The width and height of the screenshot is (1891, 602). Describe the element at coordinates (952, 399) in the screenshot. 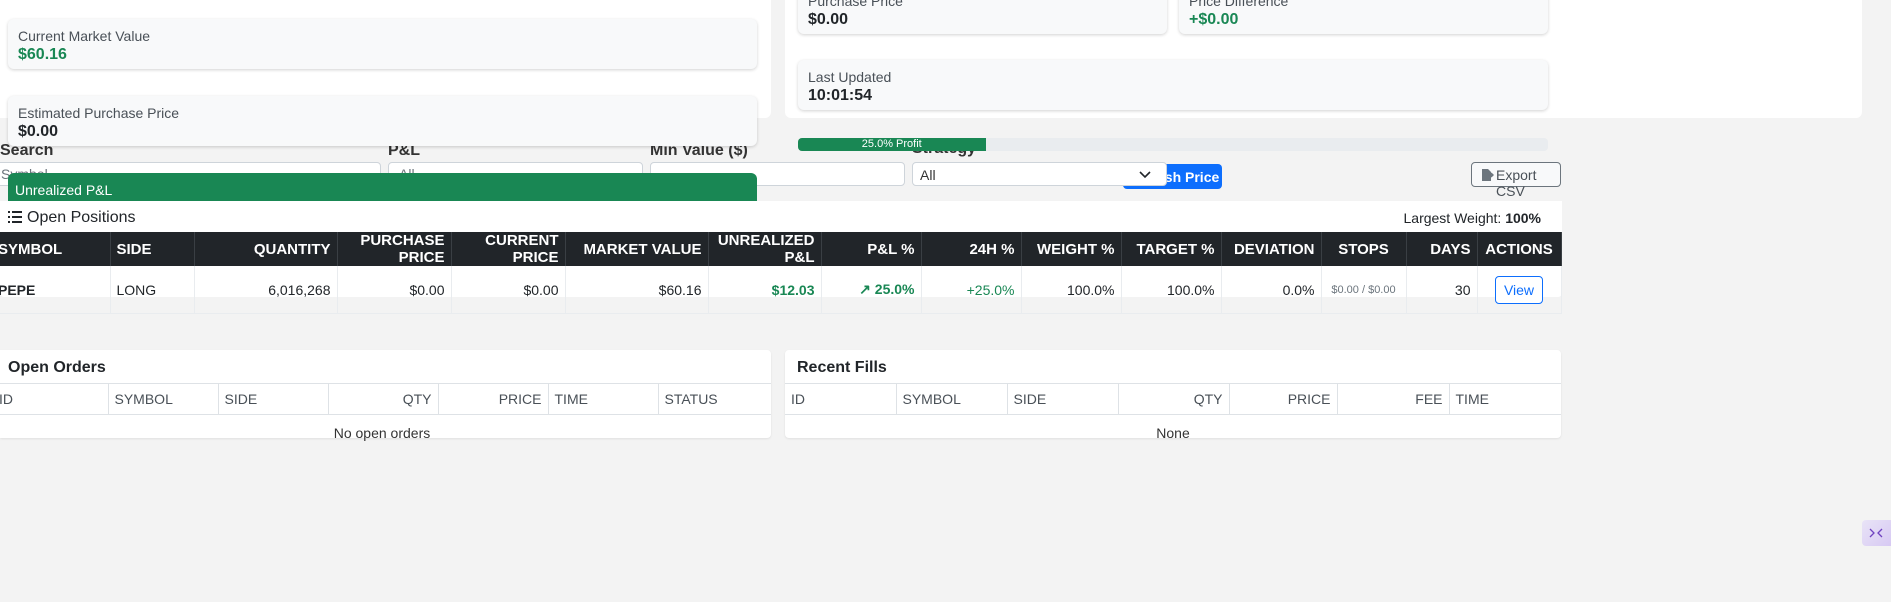

I see `fills-col-symbol: SYMBOL` at that location.